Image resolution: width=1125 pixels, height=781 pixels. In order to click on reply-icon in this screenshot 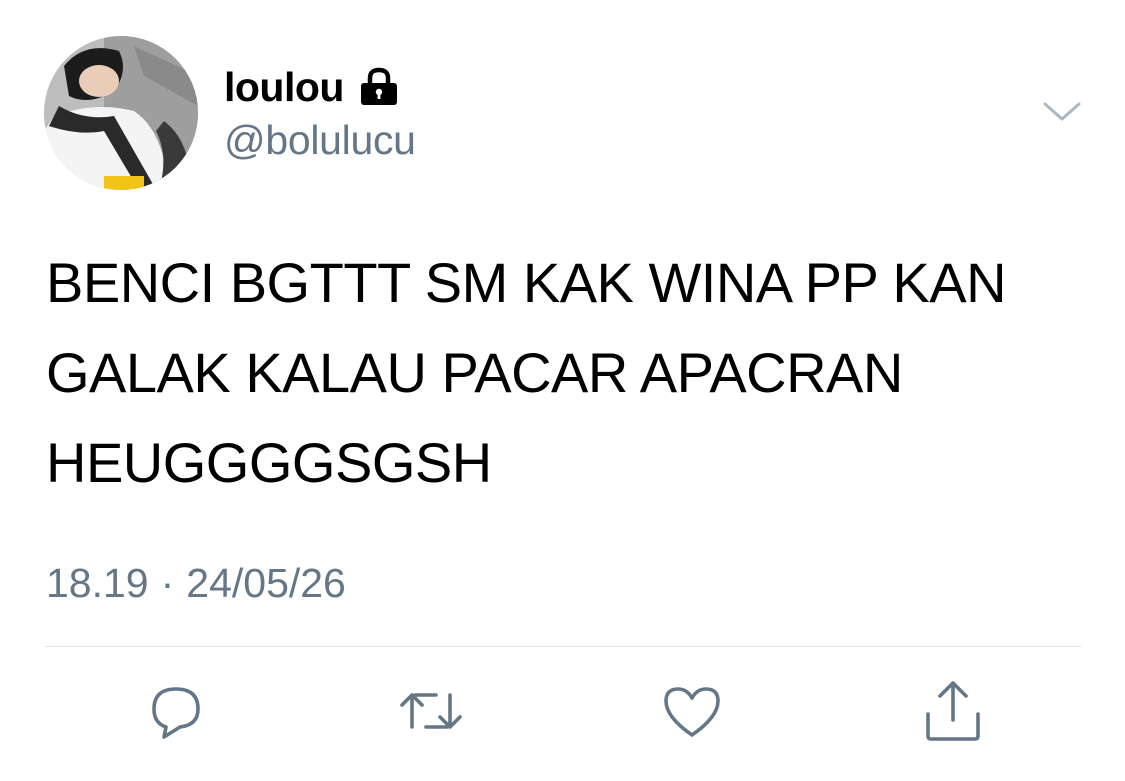, I will do `click(176, 713)`.